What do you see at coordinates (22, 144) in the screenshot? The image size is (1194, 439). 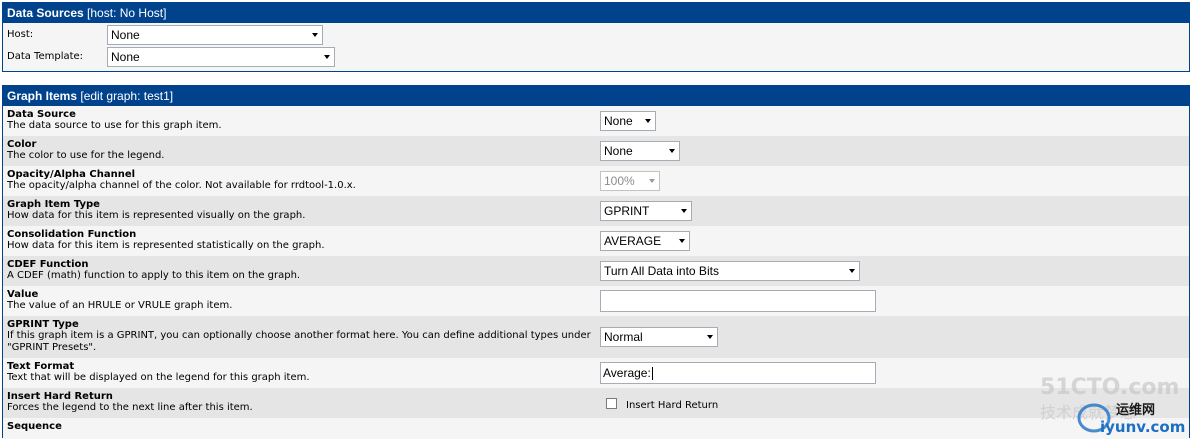 I see `row-title: Color` at bounding box center [22, 144].